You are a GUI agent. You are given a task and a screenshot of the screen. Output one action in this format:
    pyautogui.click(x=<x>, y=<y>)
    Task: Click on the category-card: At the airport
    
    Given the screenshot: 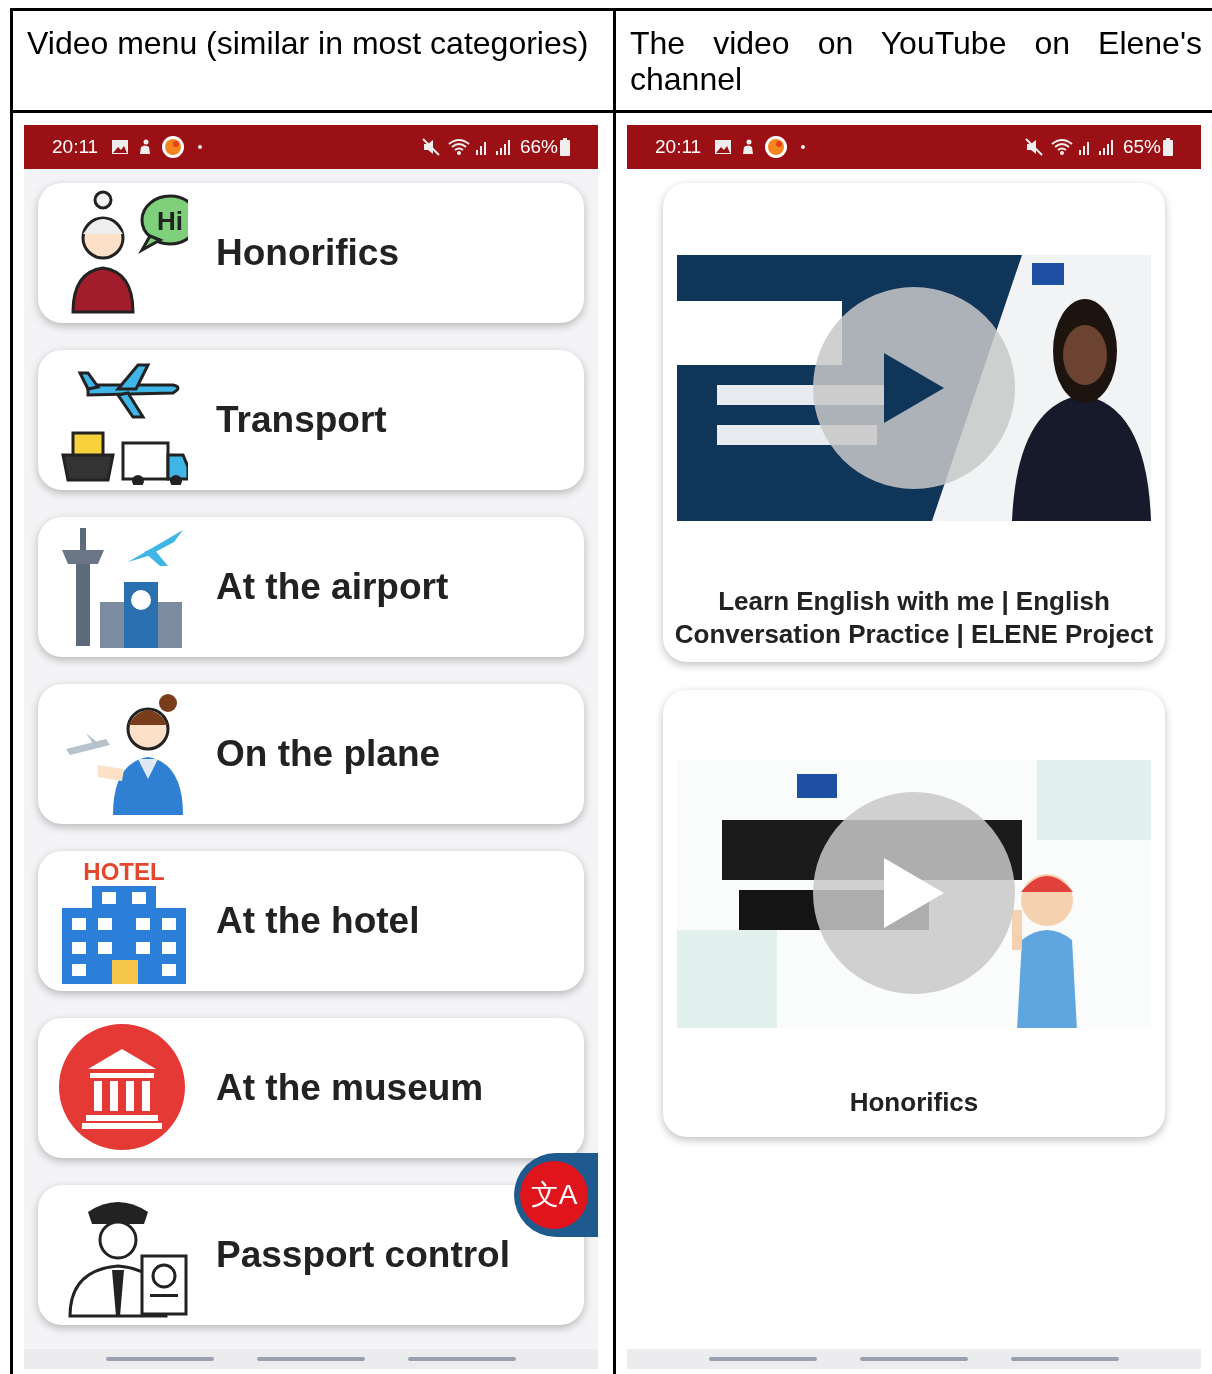 What is the action you would take?
    pyautogui.click(x=311, y=587)
    